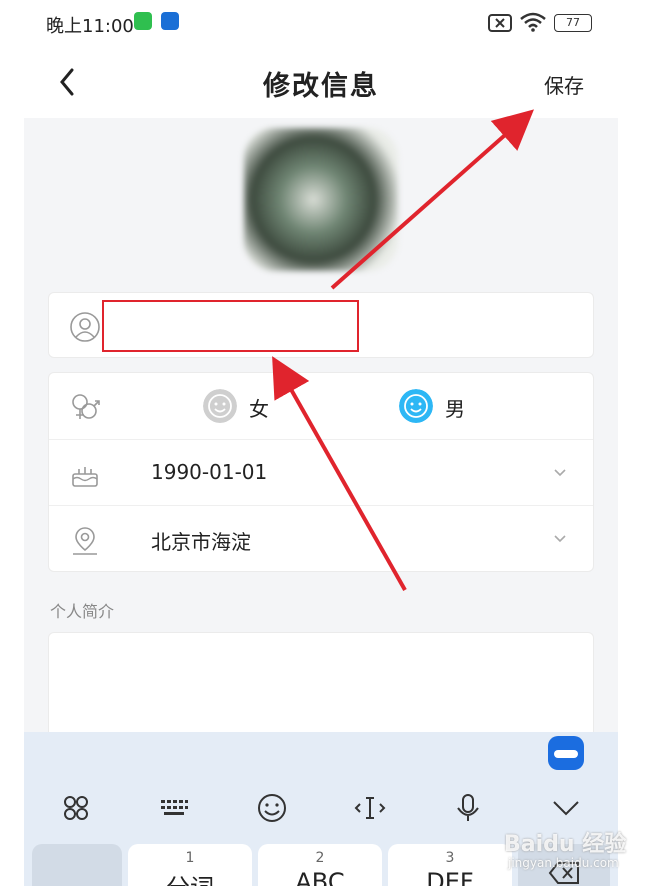 Image resolution: width=658 pixels, height=886 pixels. What do you see at coordinates (85, 327) in the screenshot?
I see `user-icon` at bounding box center [85, 327].